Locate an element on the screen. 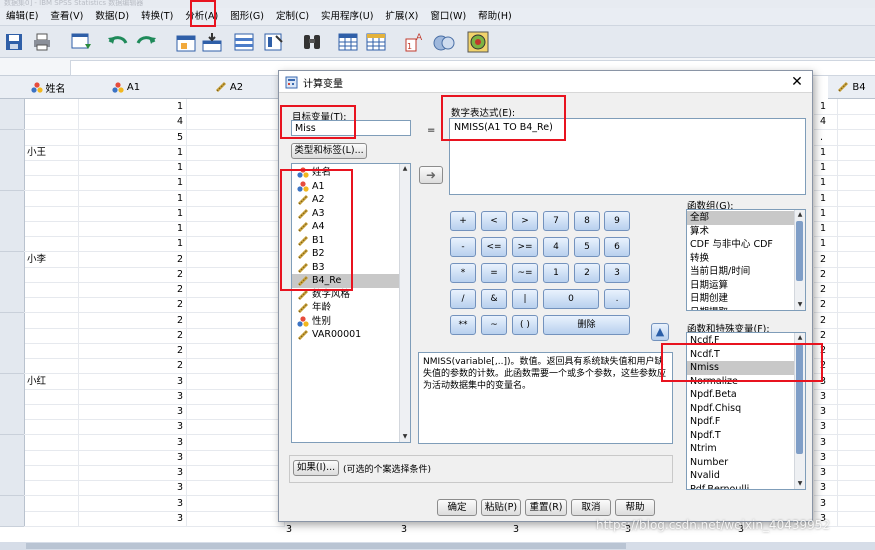 The height and width of the screenshot is (550, 875). cell-name: 小王 is located at coordinates (51, 152).